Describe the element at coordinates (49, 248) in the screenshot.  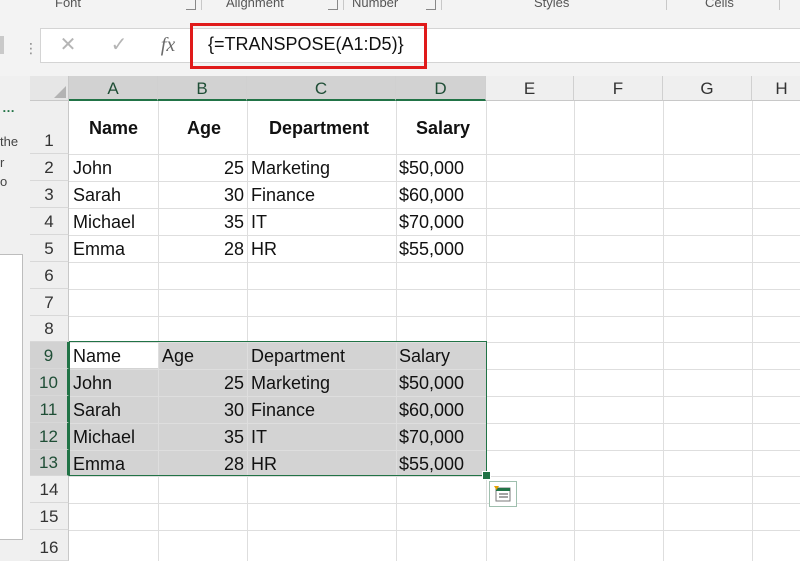
I see `row-header-5: 5` at that location.